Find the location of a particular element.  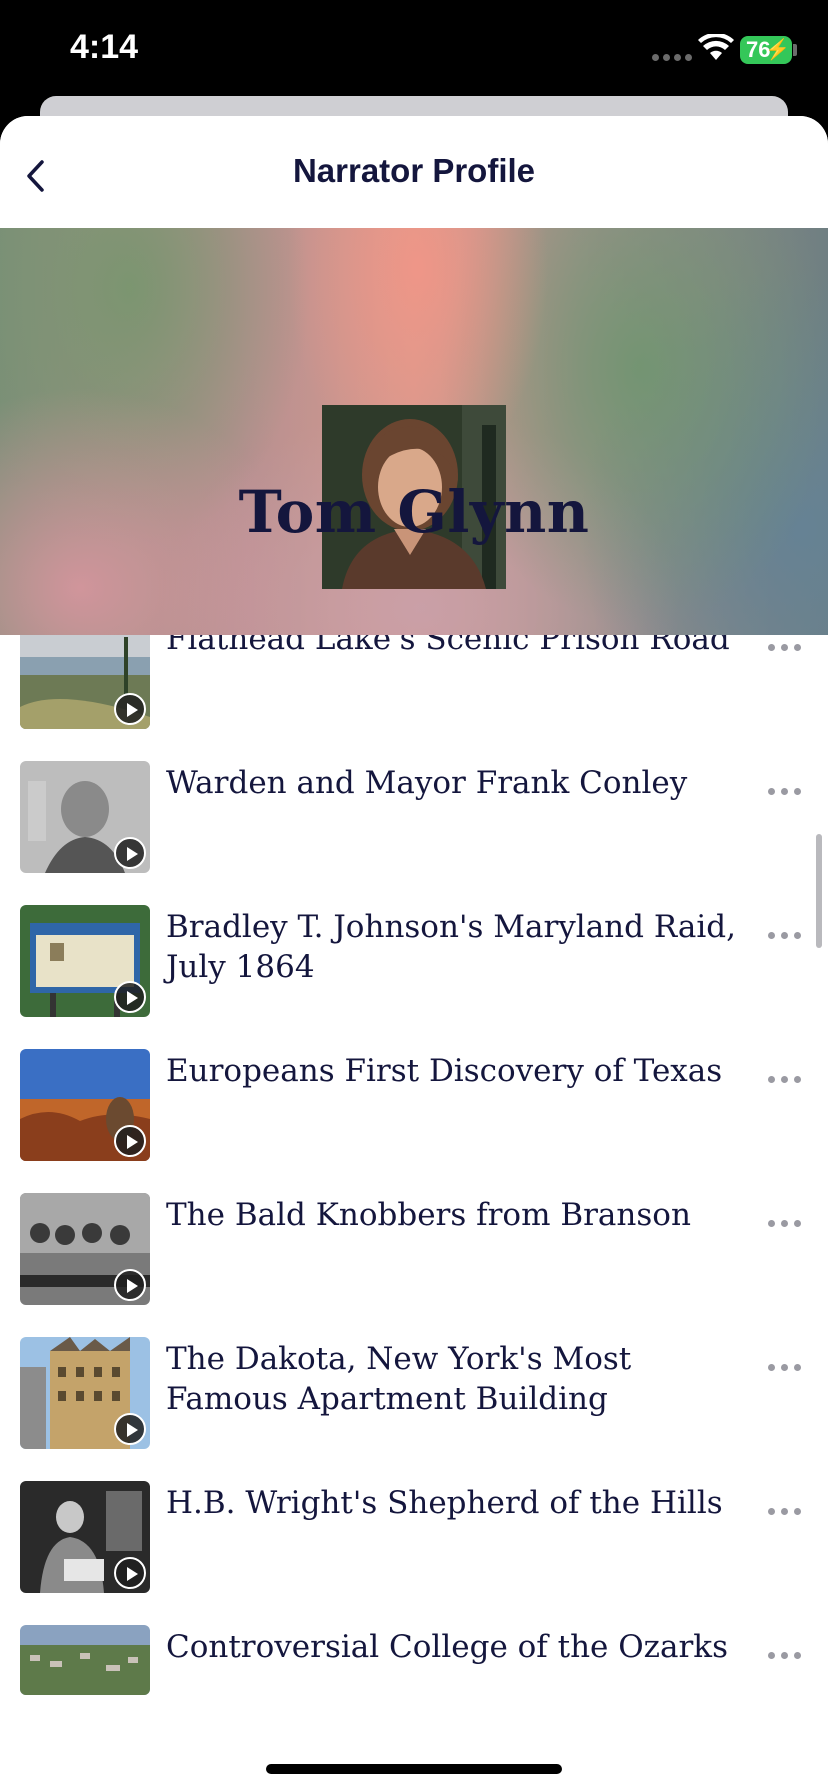

tour-title: The Bald Knobbers from Branson is located at coordinates (461, 1215).